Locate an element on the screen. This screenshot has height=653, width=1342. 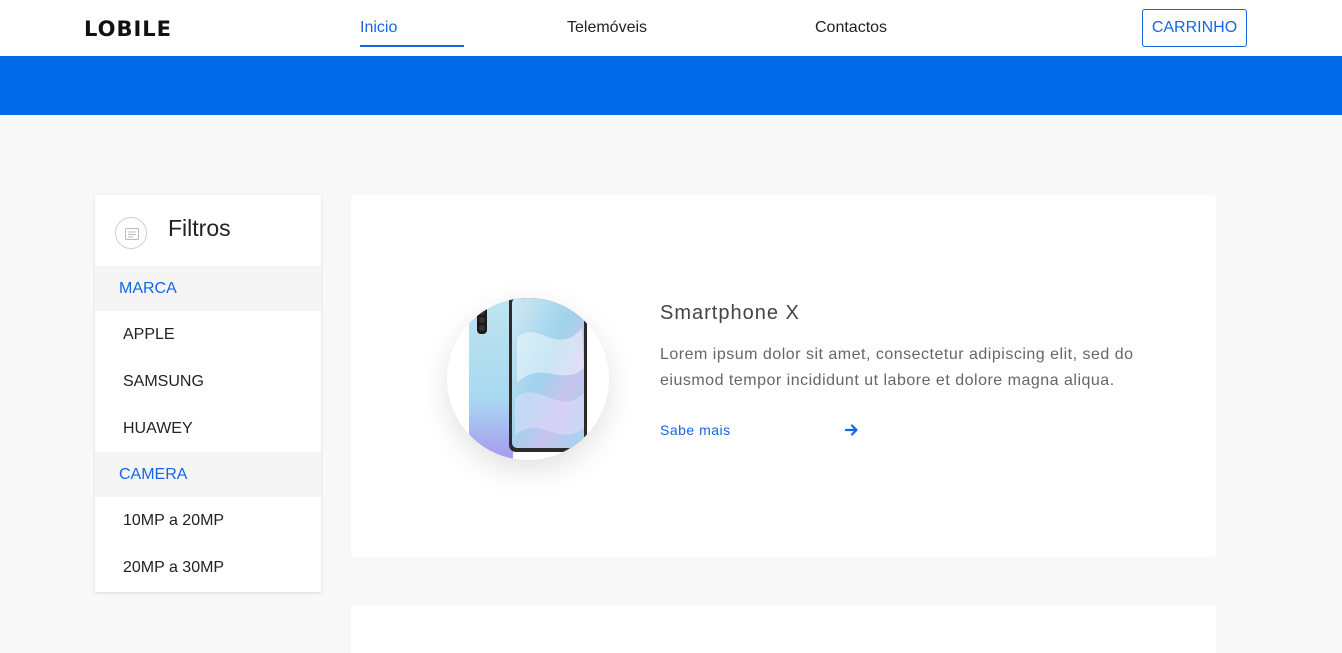
active-nav-indicator is located at coordinates (412, 46).